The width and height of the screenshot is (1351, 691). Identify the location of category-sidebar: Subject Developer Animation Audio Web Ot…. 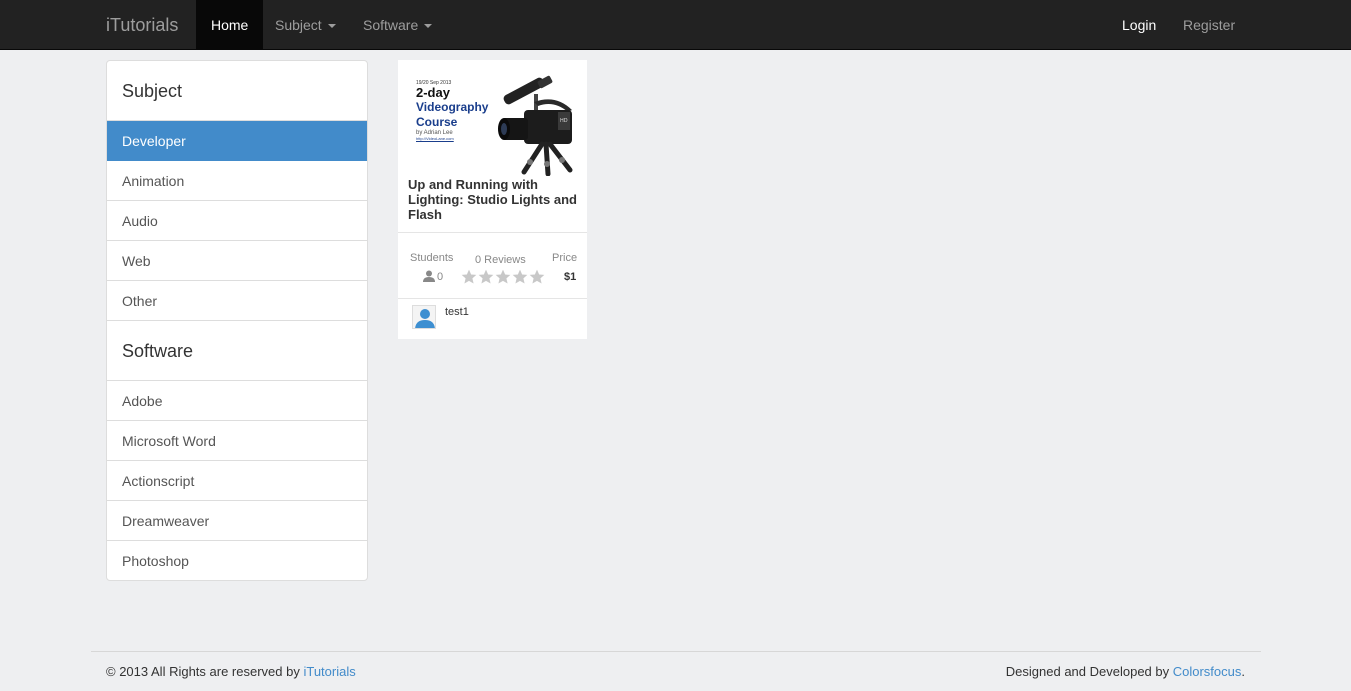
(237, 320).